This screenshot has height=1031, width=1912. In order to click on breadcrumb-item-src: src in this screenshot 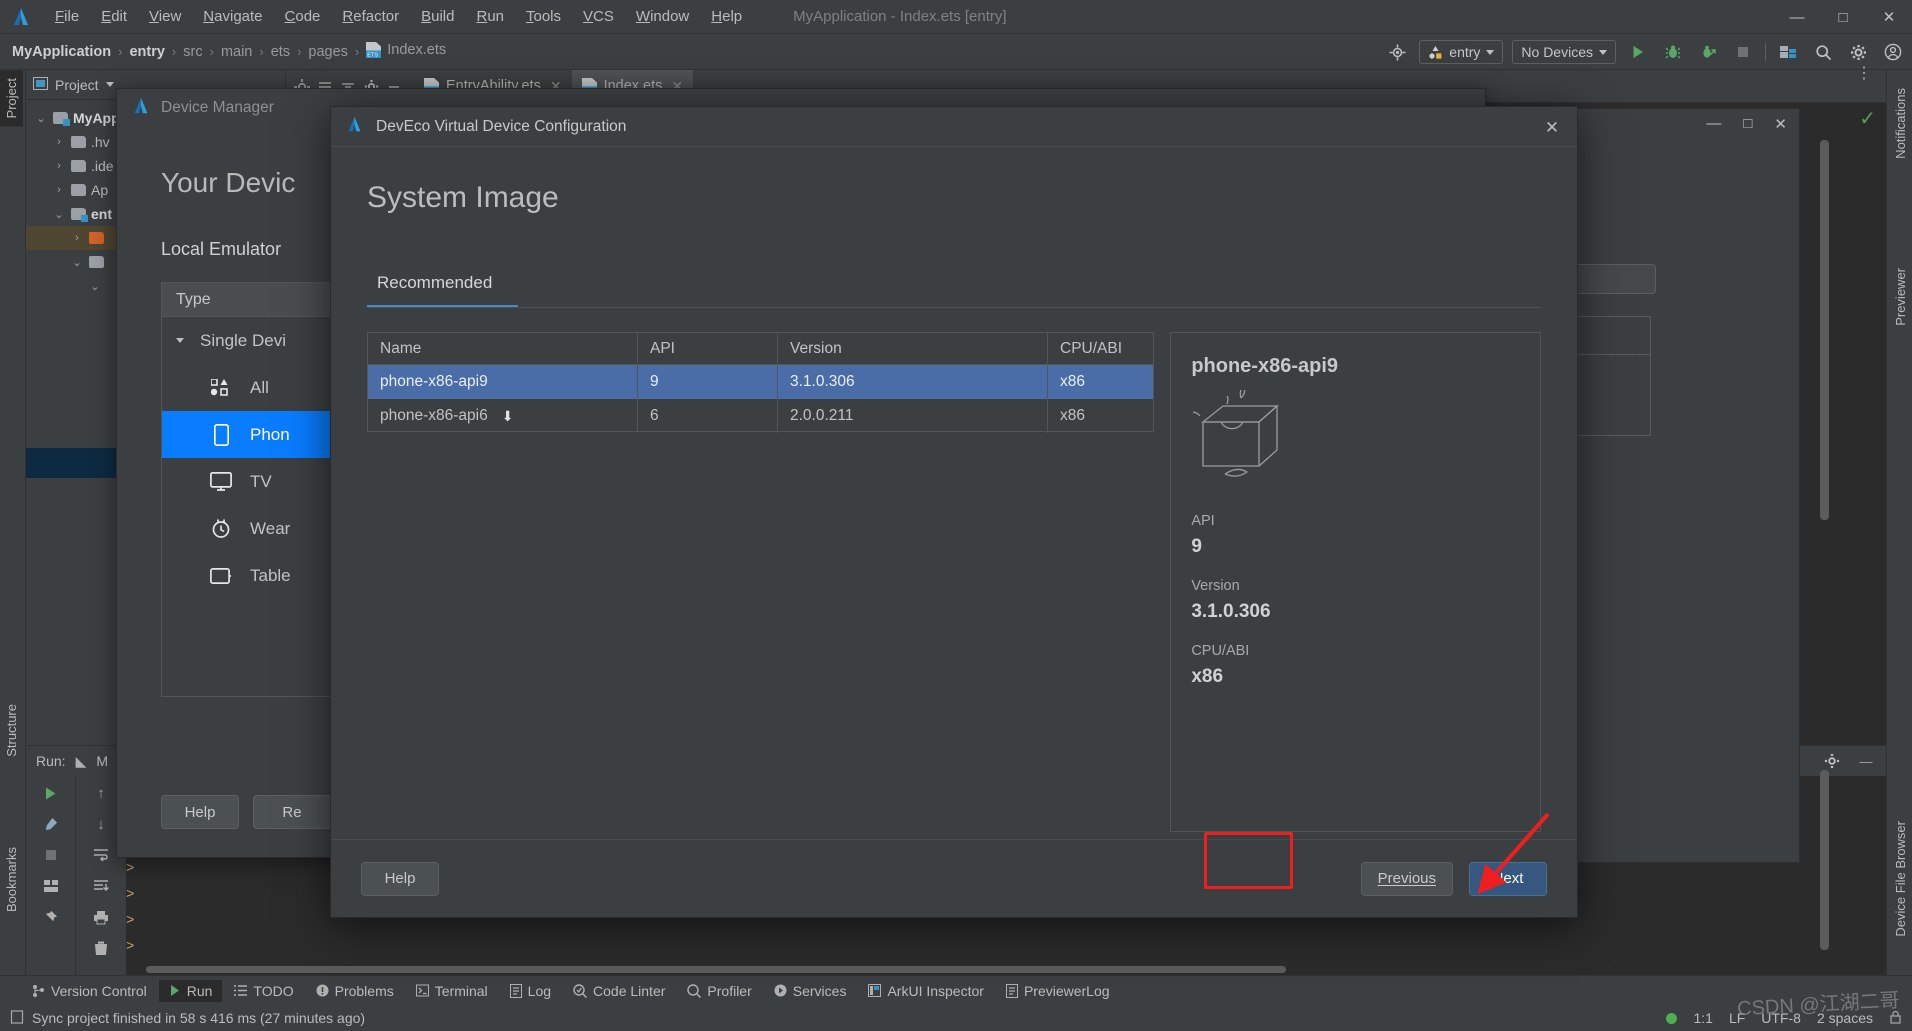, I will do `click(192, 52)`.